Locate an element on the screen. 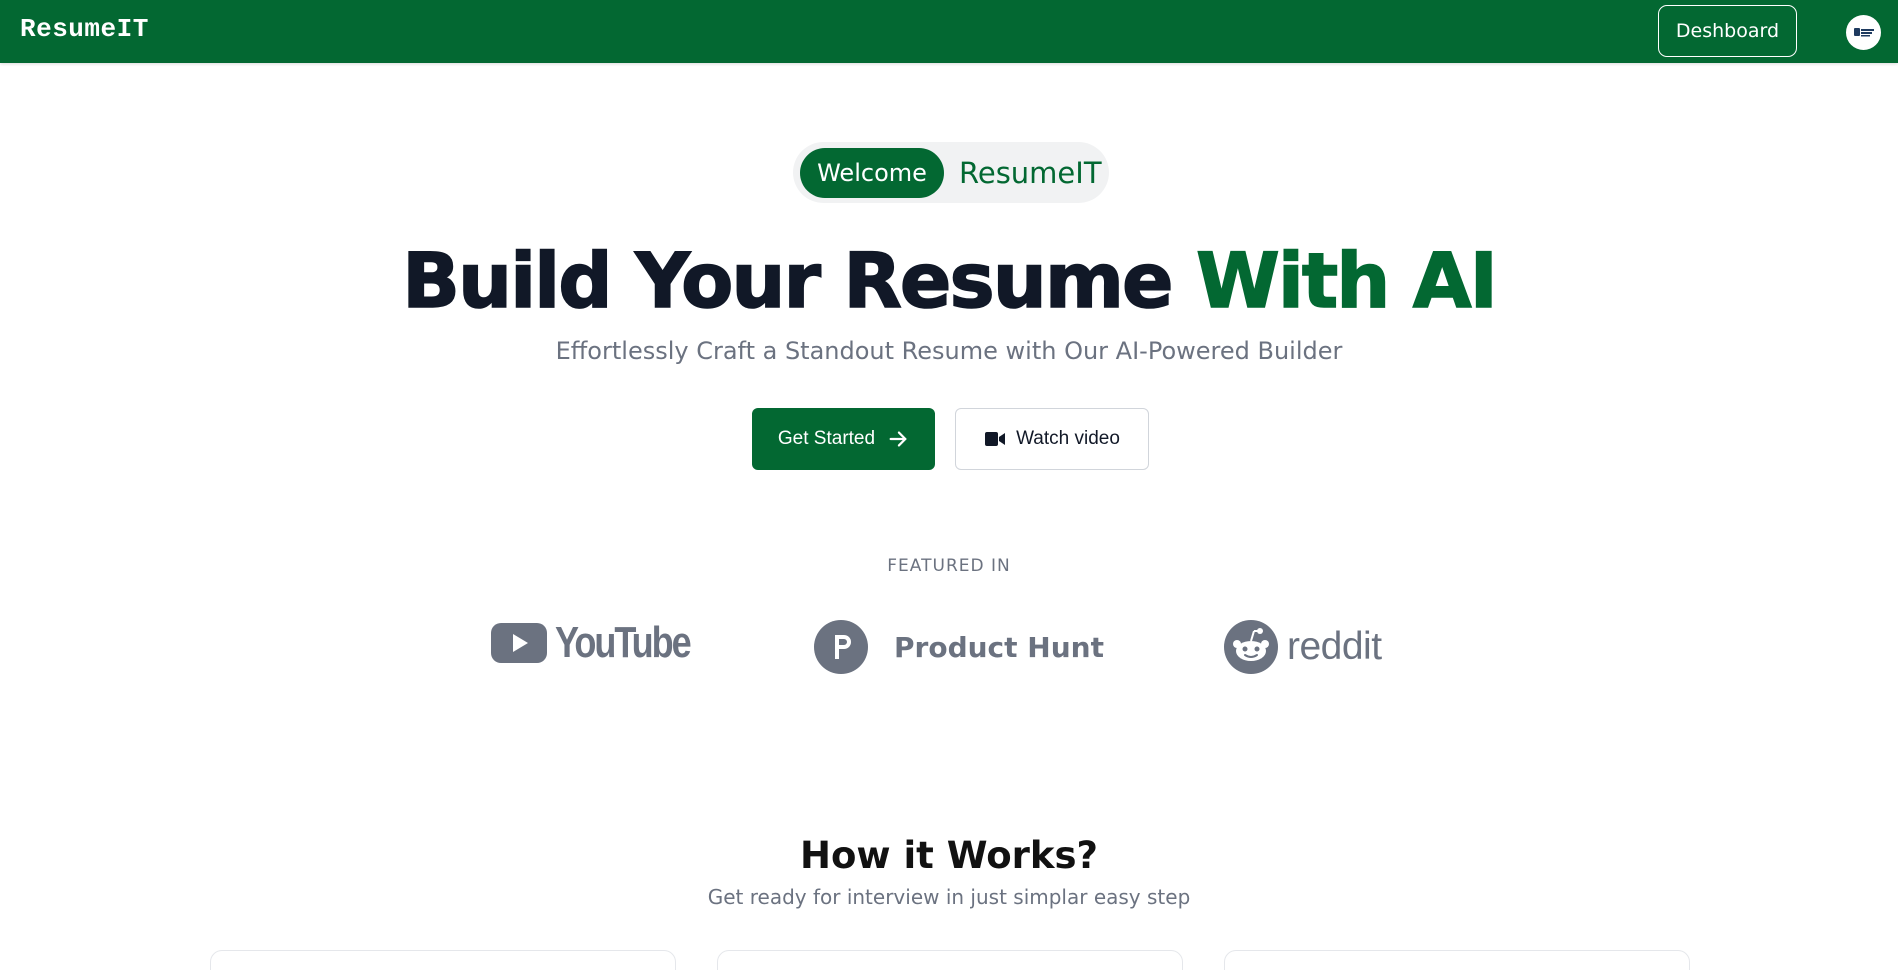 This screenshot has height=970, width=1898. dashboard-button: Deshboard is located at coordinates (1727, 31).